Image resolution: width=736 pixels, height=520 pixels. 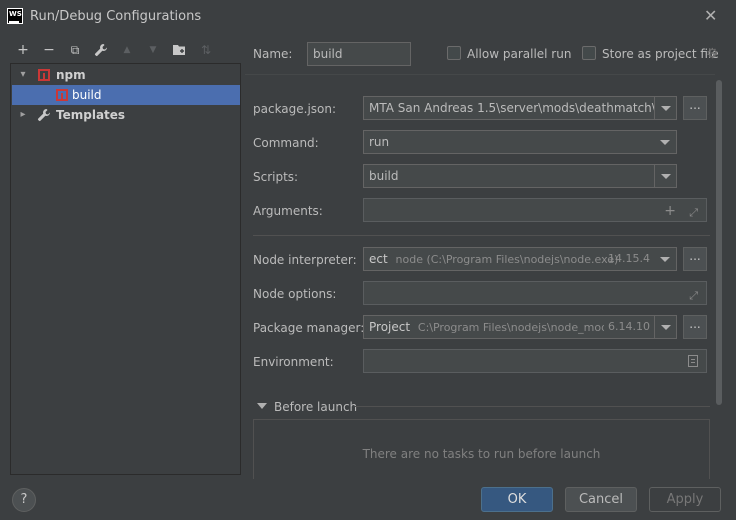 I want to click on command-combo: run, so click(x=520, y=142).